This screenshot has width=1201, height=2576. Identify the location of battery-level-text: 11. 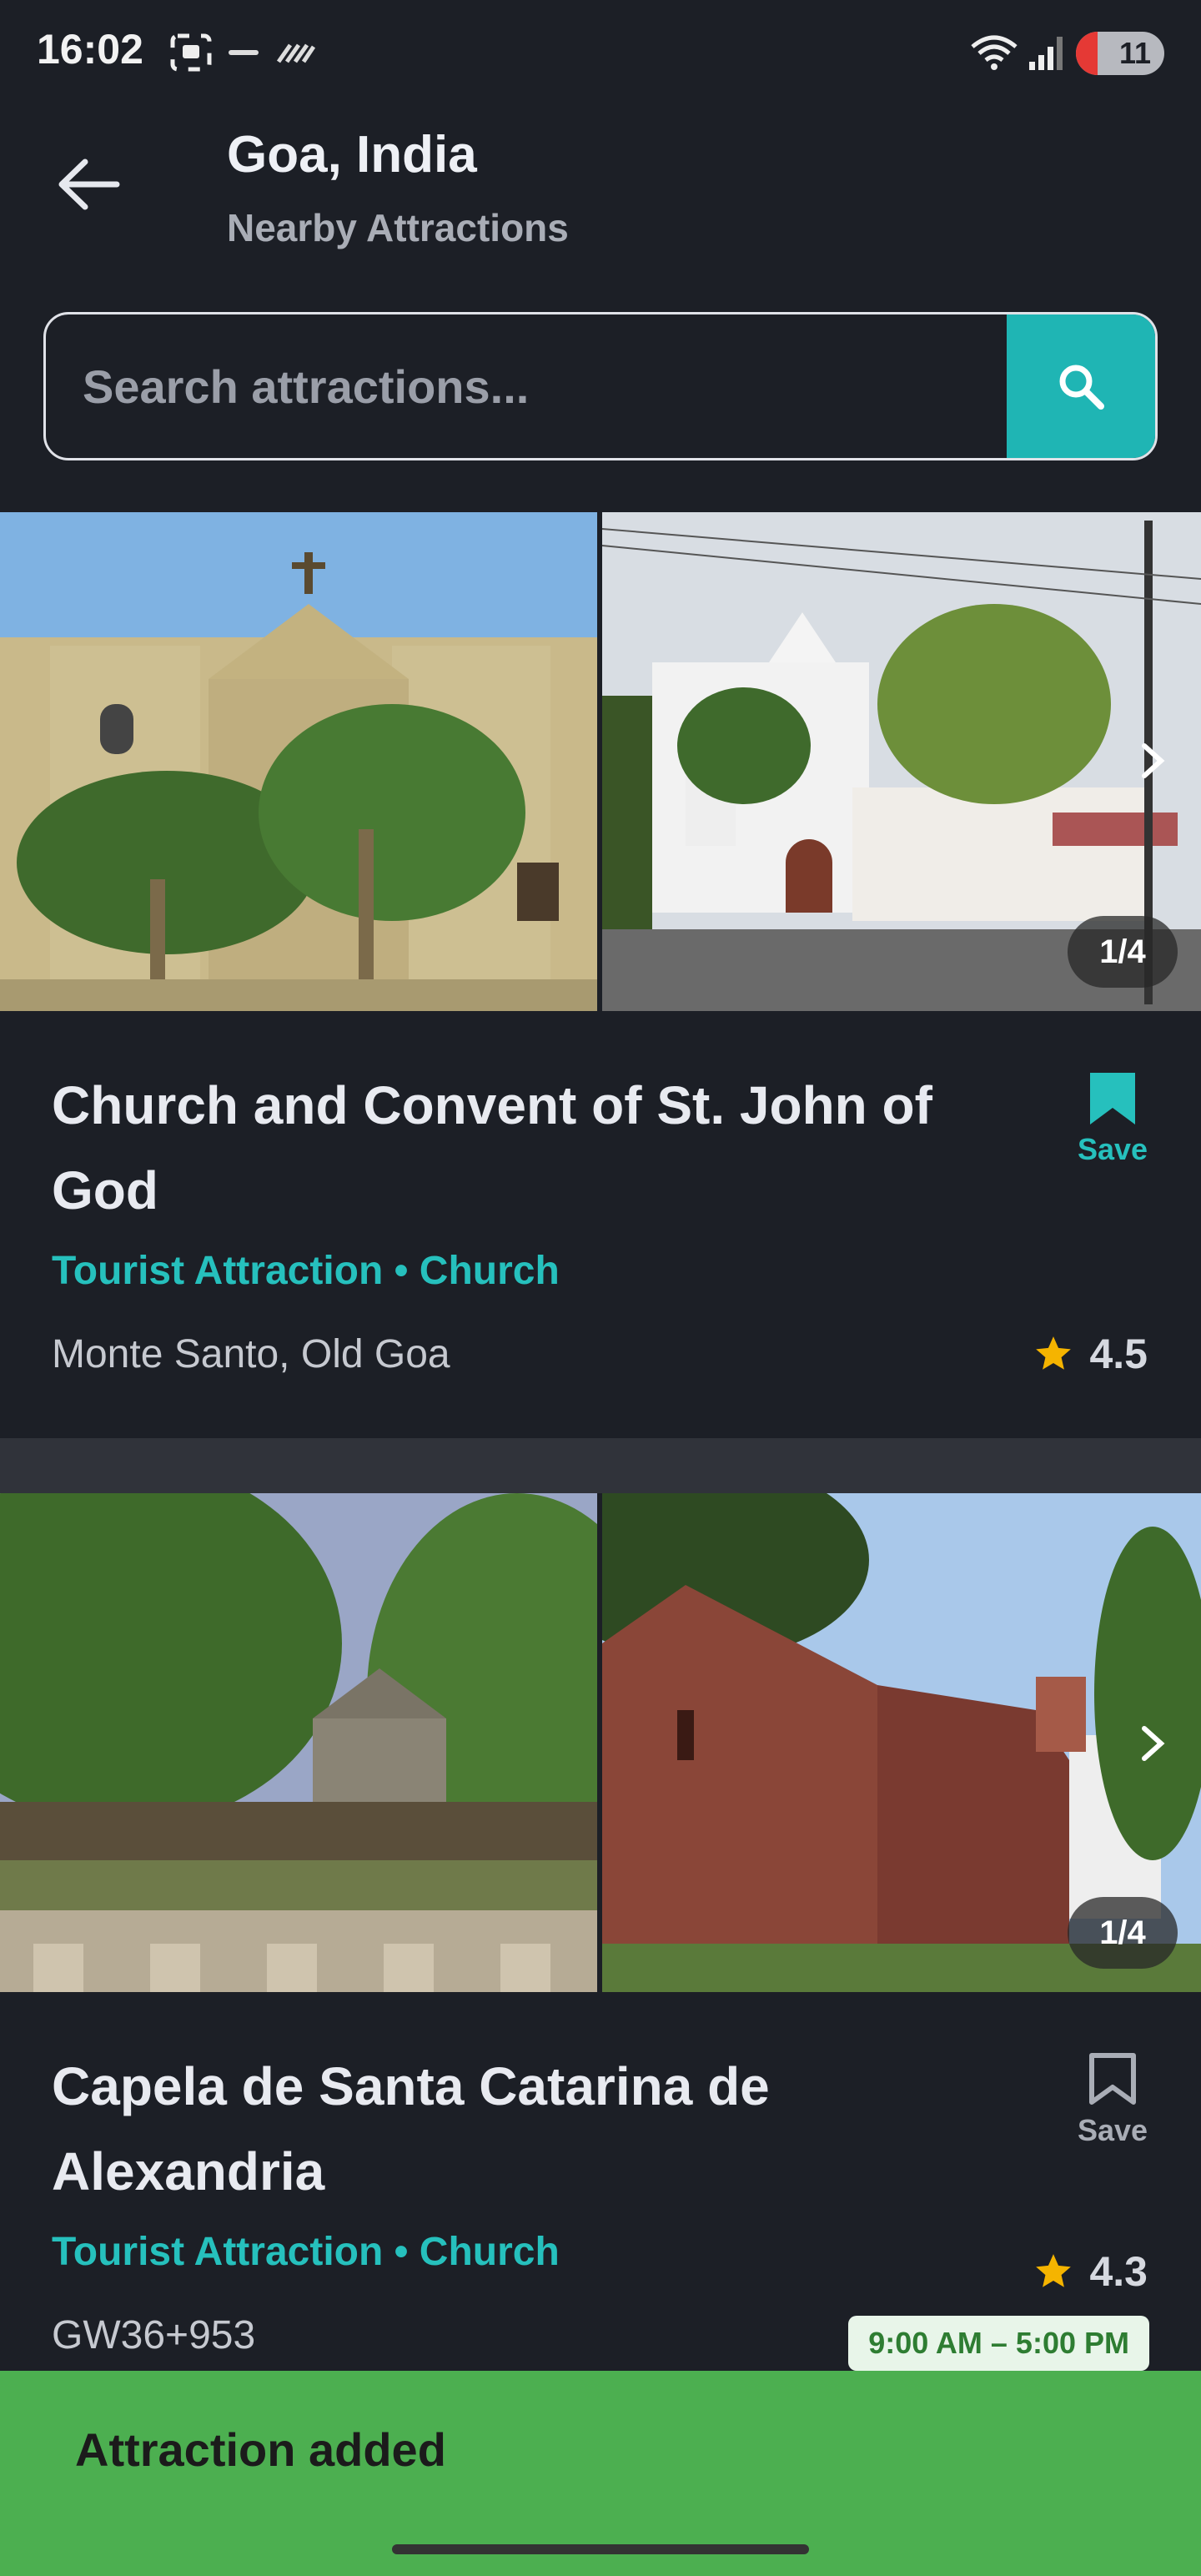
(1134, 53).